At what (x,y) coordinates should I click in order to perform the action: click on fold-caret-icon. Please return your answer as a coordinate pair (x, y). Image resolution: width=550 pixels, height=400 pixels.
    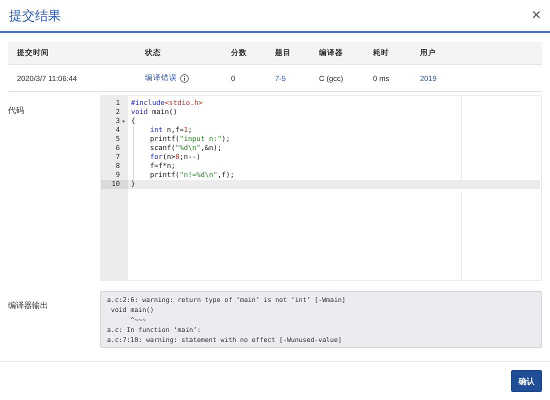
    Looking at the image, I should click on (123, 121).